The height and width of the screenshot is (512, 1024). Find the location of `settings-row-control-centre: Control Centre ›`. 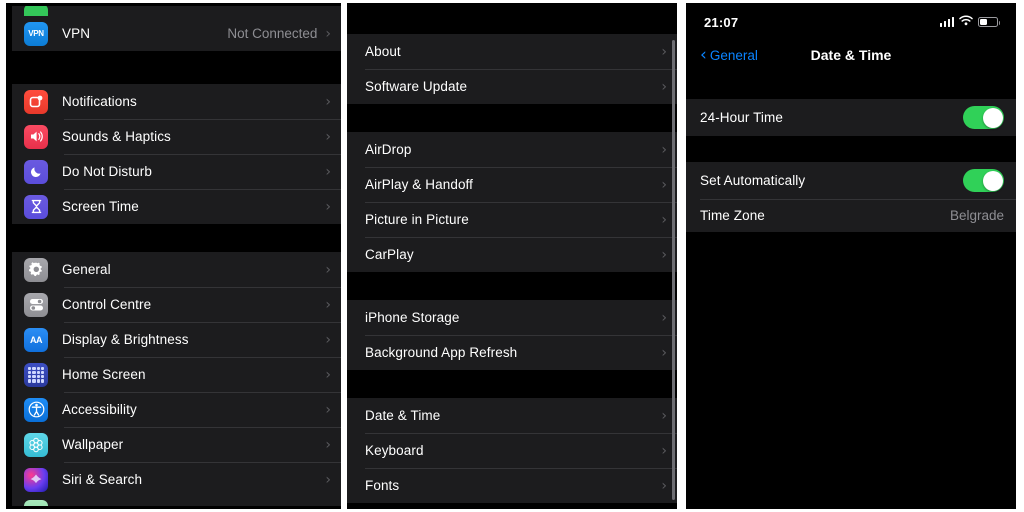

settings-row-control-centre: Control Centre › is located at coordinates (176, 304).